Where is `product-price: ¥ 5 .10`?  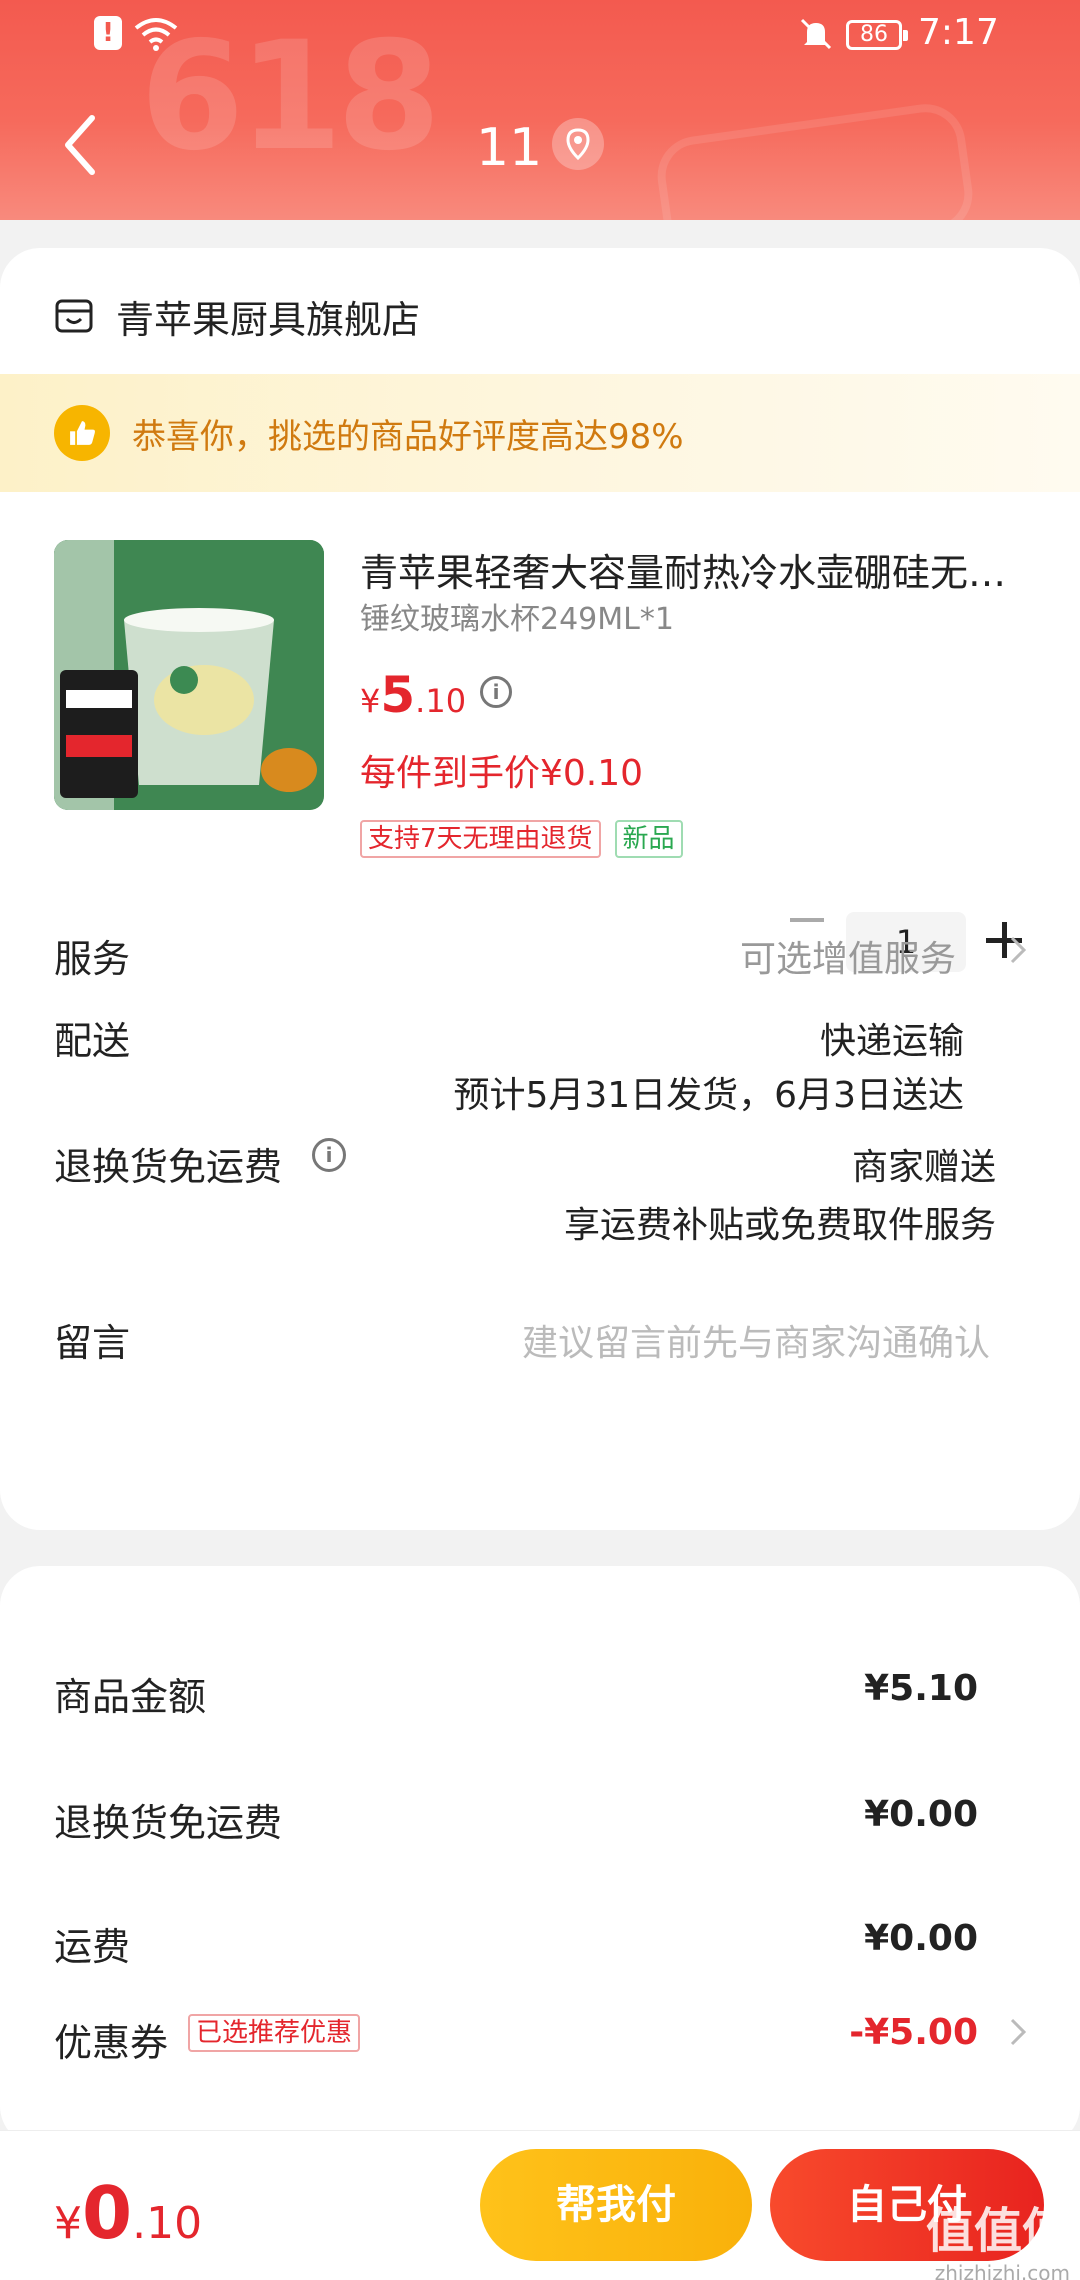
product-price: ¥ 5 .10 is located at coordinates (413, 695).